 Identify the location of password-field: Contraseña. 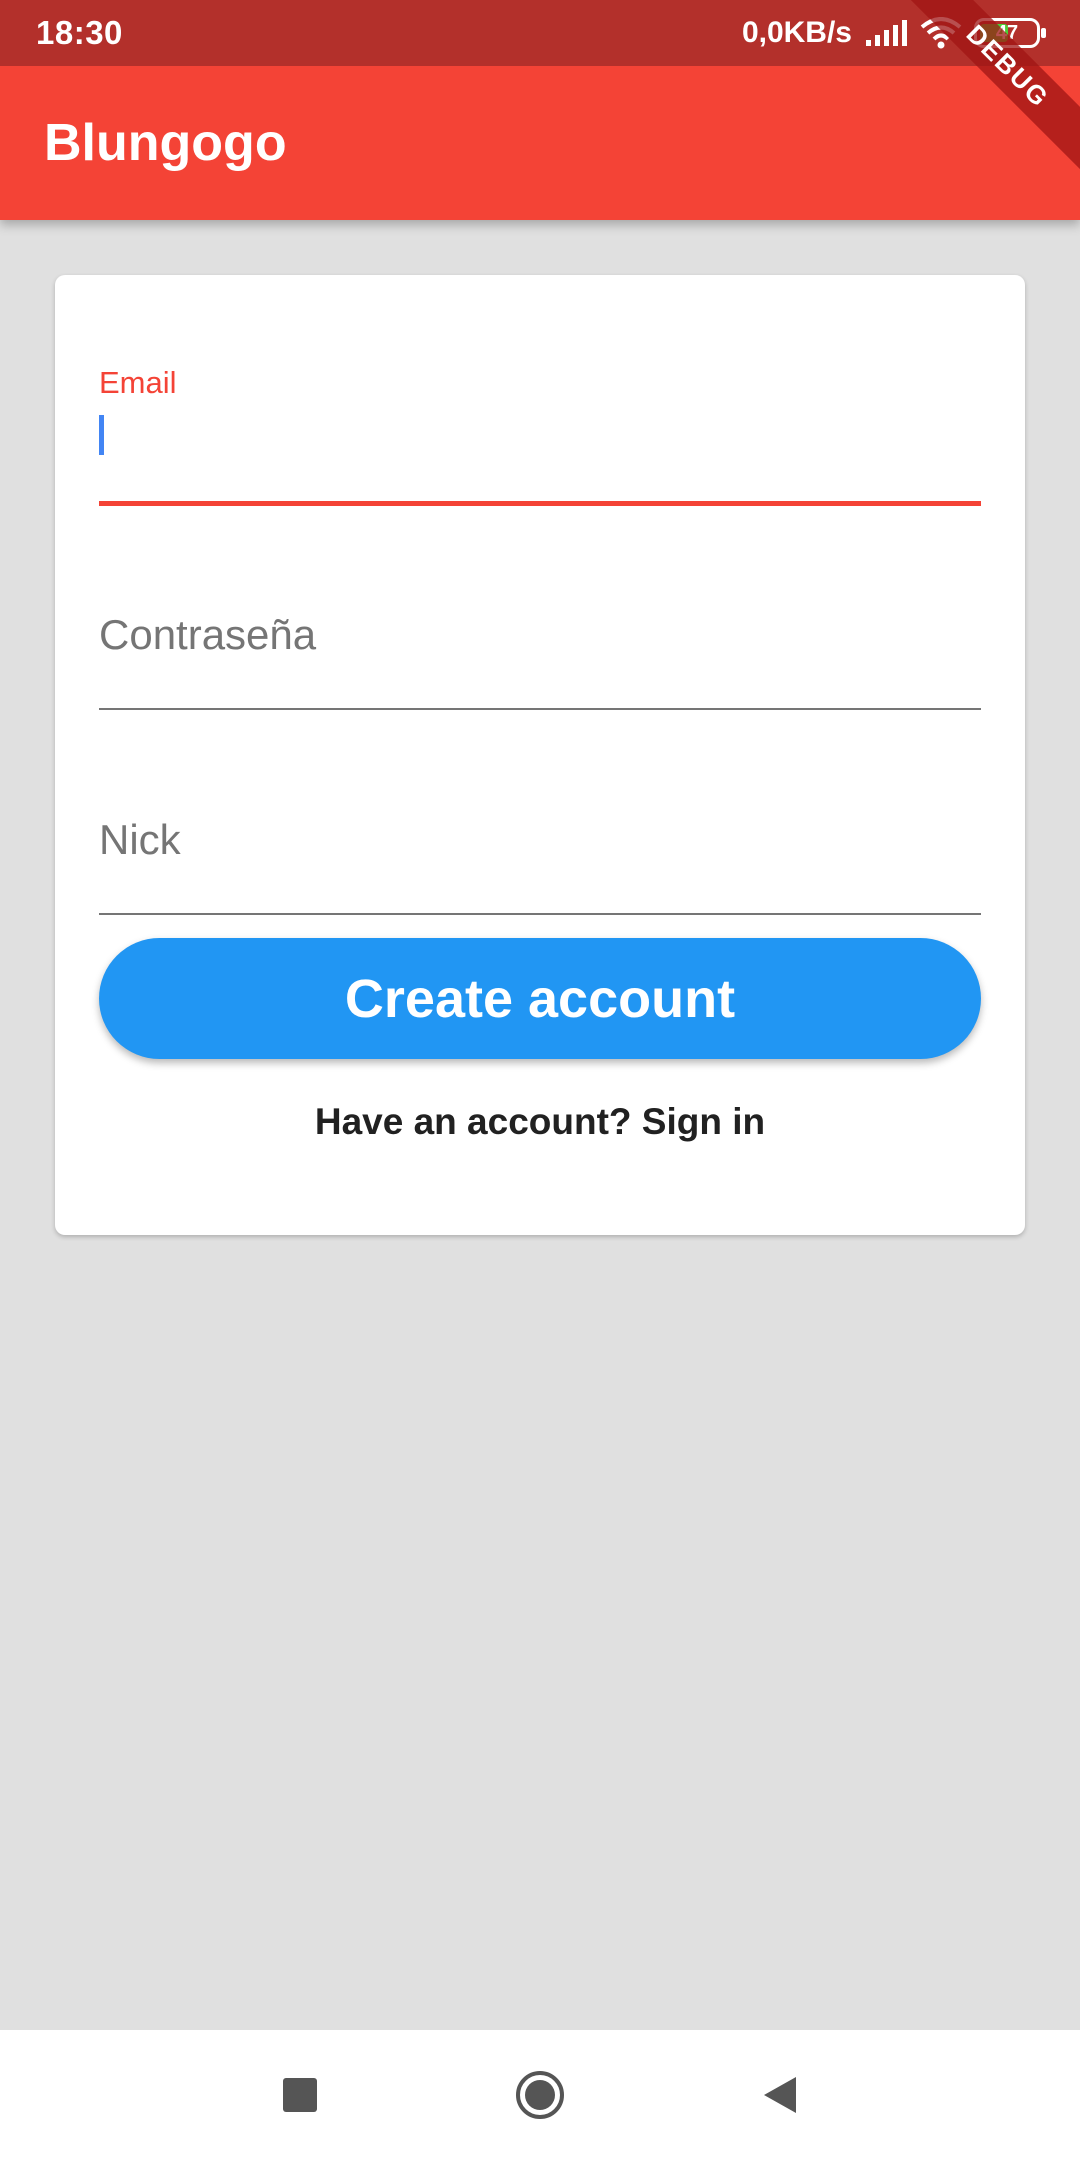
(540, 647).